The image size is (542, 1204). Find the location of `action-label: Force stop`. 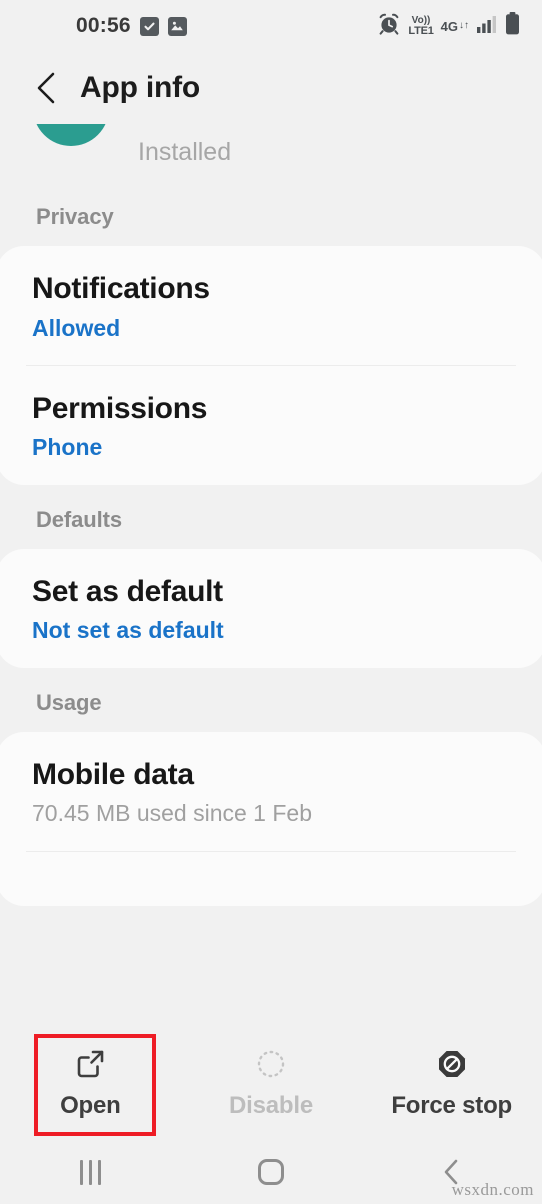

action-label: Force stop is located at coordinates (452, 1105).